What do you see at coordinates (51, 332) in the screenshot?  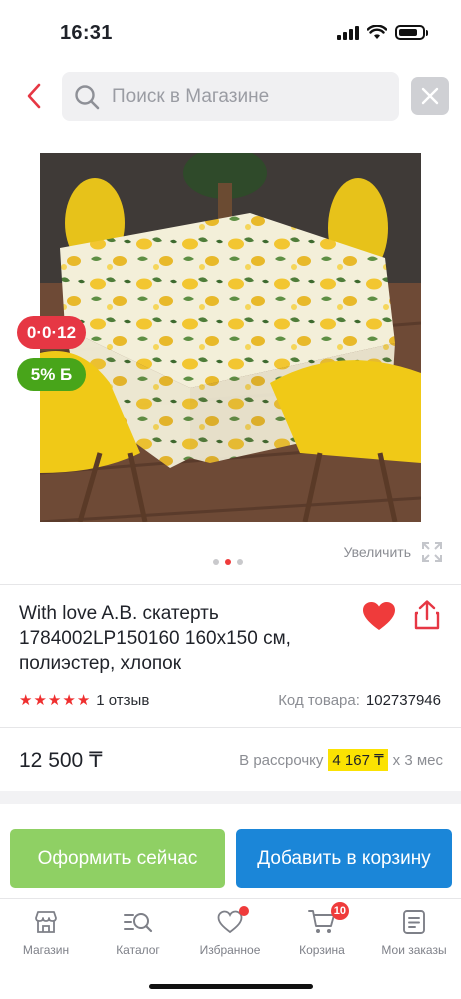 I see `installment-promo-badge: 0·0·12` at bounding box center [51, 332].